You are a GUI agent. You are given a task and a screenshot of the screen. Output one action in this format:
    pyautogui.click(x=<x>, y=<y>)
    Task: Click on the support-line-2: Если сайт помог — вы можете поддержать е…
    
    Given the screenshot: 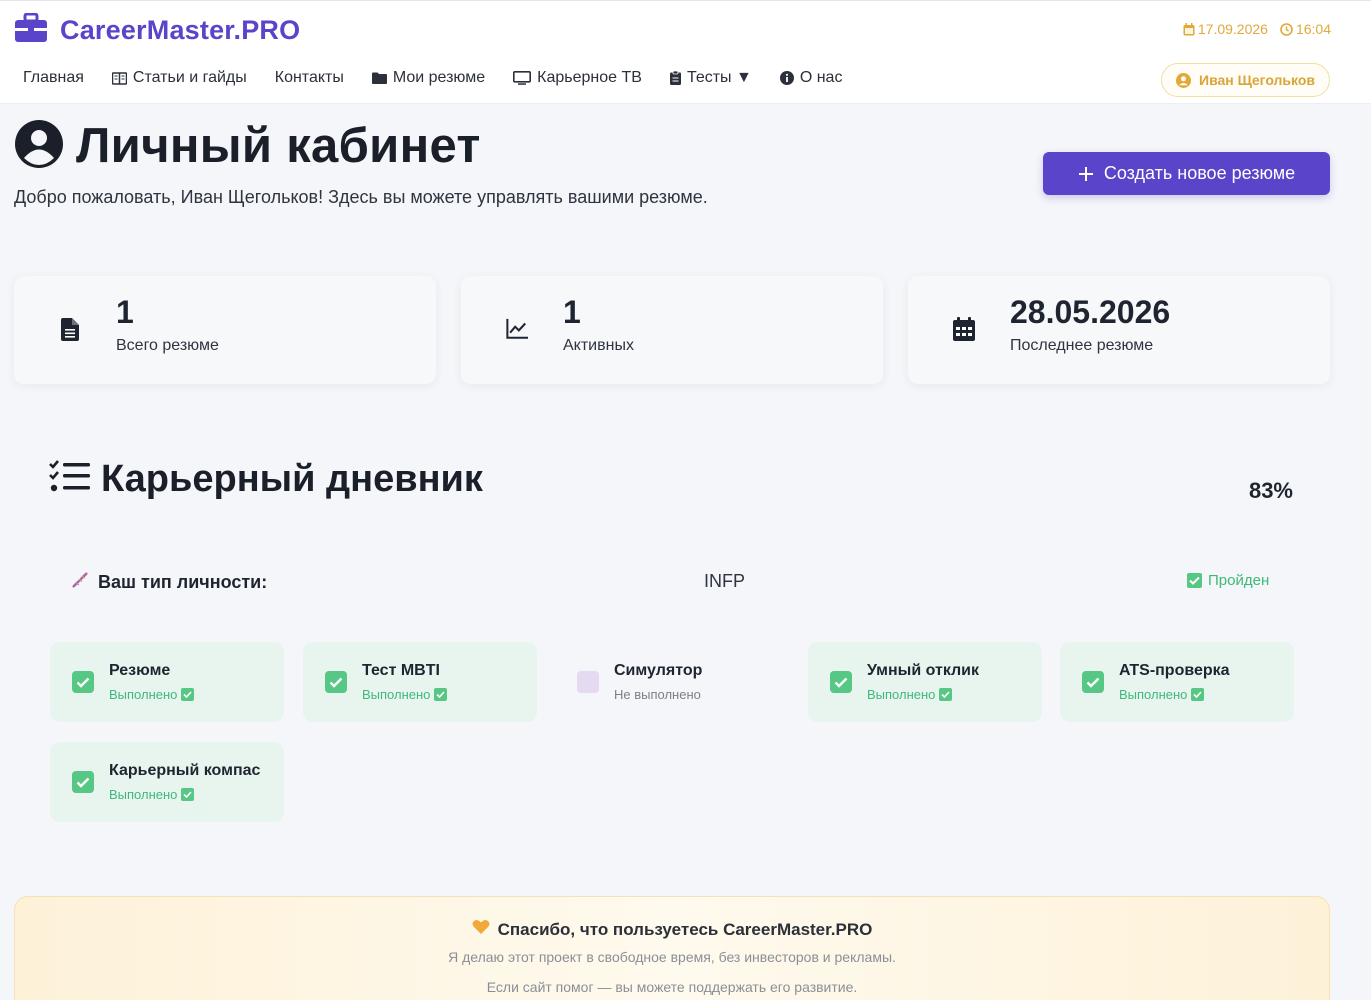 What is the action you would take?
    pyautogui.click(x=672, y=987)
    